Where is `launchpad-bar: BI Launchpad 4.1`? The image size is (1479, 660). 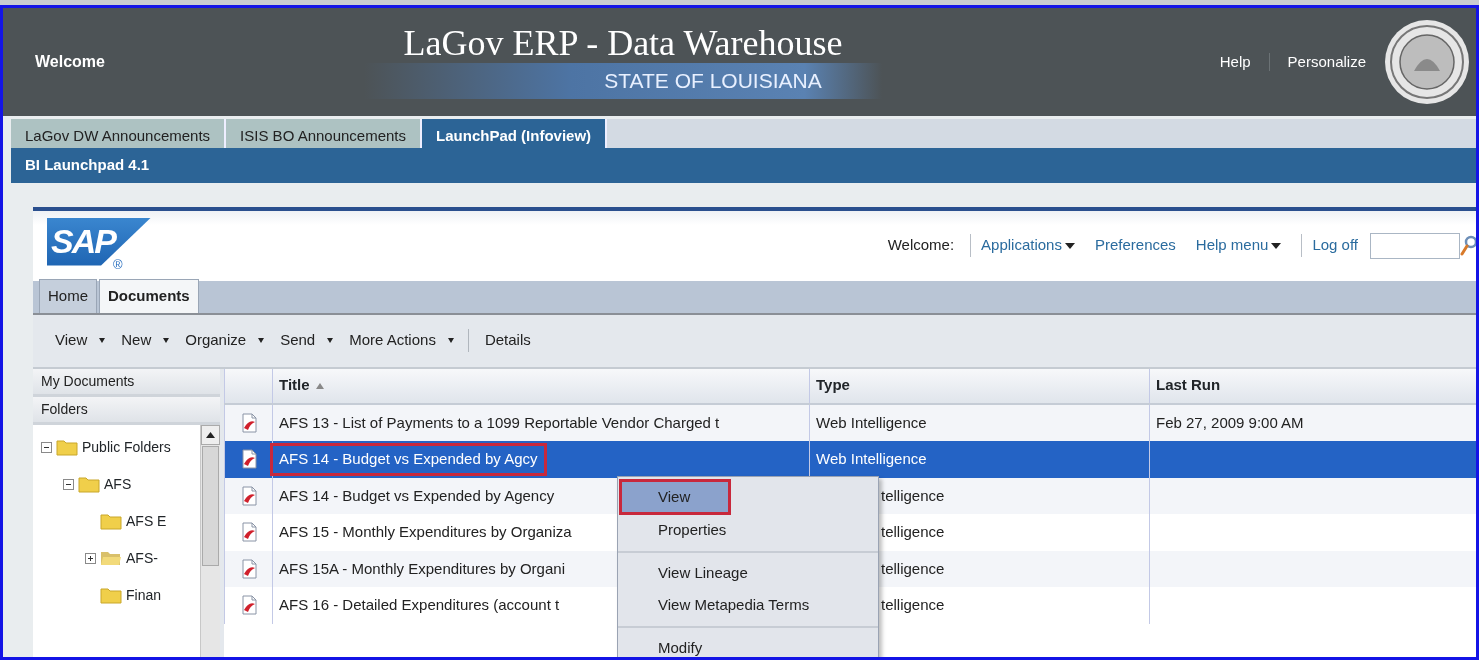 launchpad-bar: BI Launchpad 4.1 is located at coordinates (743, 165).